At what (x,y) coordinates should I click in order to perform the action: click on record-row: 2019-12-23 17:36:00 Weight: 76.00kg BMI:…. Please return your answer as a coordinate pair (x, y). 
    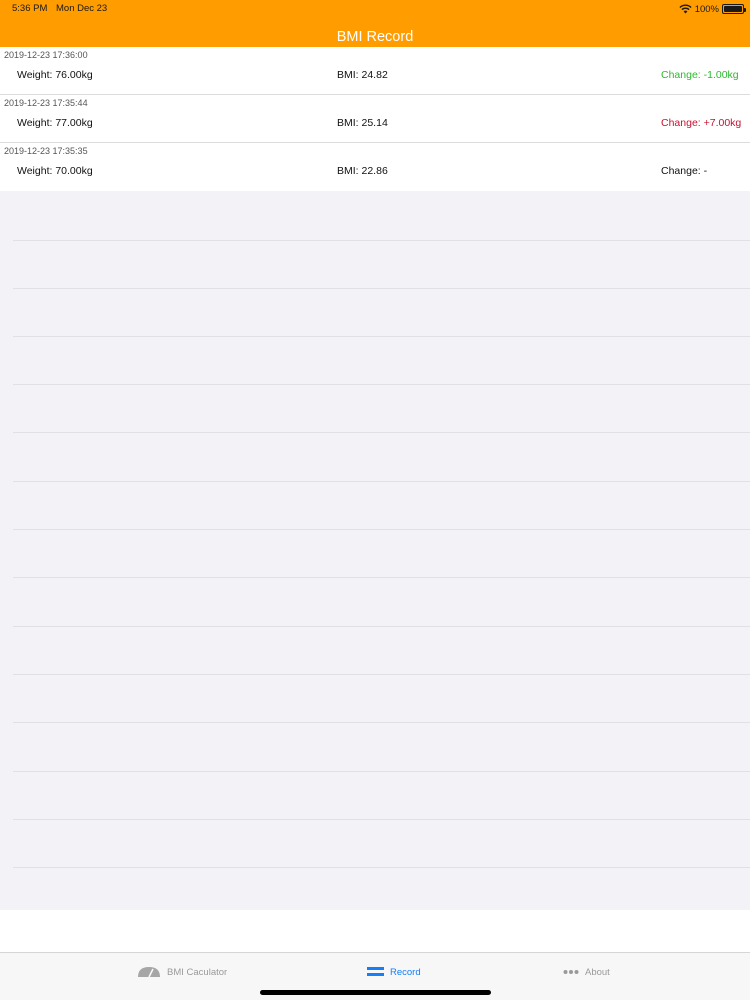
    Looking at the image, I should click on (375, 71).